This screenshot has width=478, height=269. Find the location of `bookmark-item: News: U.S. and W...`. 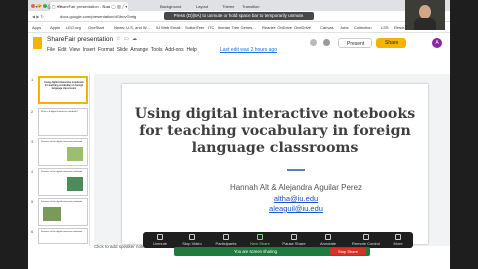

bookmark-item: News: U.S. and W... is located at coordinates (132, 27).